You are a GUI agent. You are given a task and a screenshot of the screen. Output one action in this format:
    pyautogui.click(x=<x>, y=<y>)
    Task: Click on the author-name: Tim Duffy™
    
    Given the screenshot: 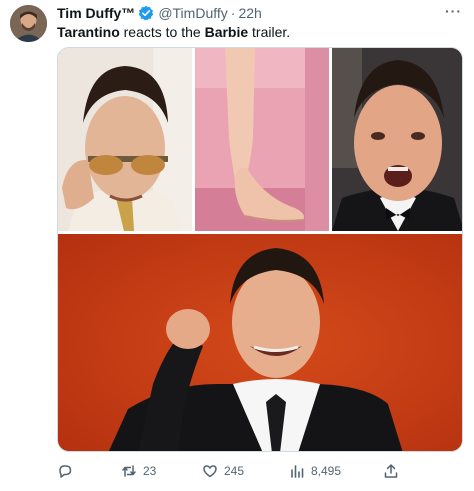 What is the action you would take?
    pyautogui.click(x=96, y=13)
    